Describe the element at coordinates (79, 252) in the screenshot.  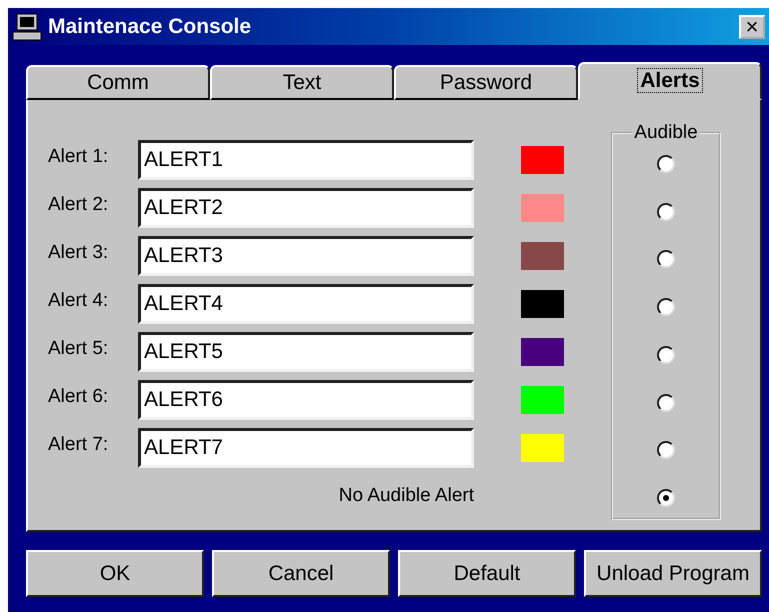
I see `alert-label: Alert 3:` at that location.